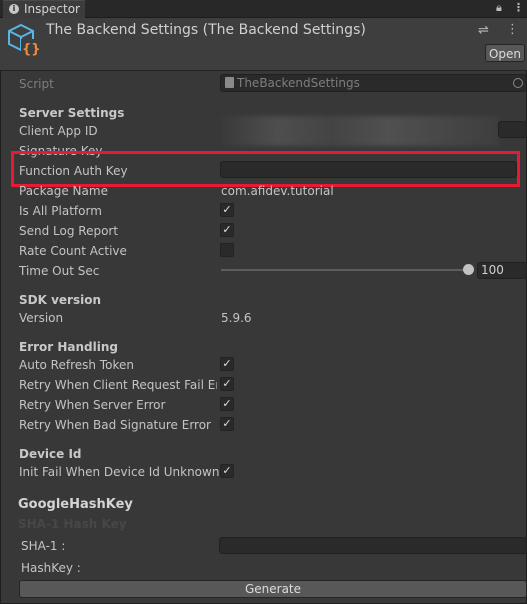 This screenshot has height=604, width=527. I want to click on script-file-icon, so click(229, 82).